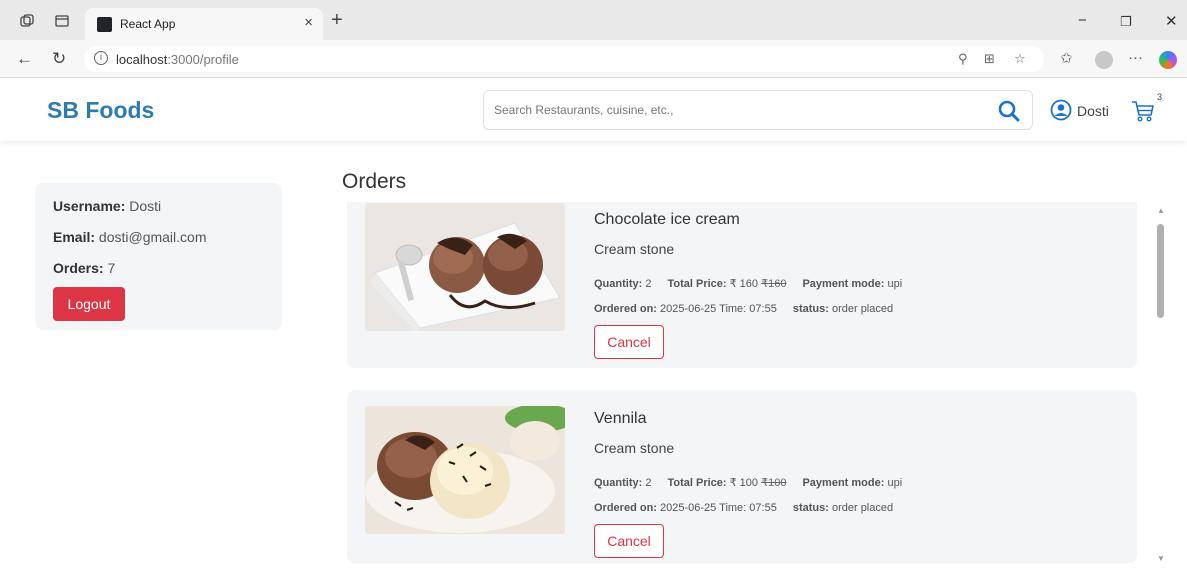 The width and height of the screenshot is (1187, 588). I want to click on scroll-up-arrow-icon: ▲, so click(1161, 210).